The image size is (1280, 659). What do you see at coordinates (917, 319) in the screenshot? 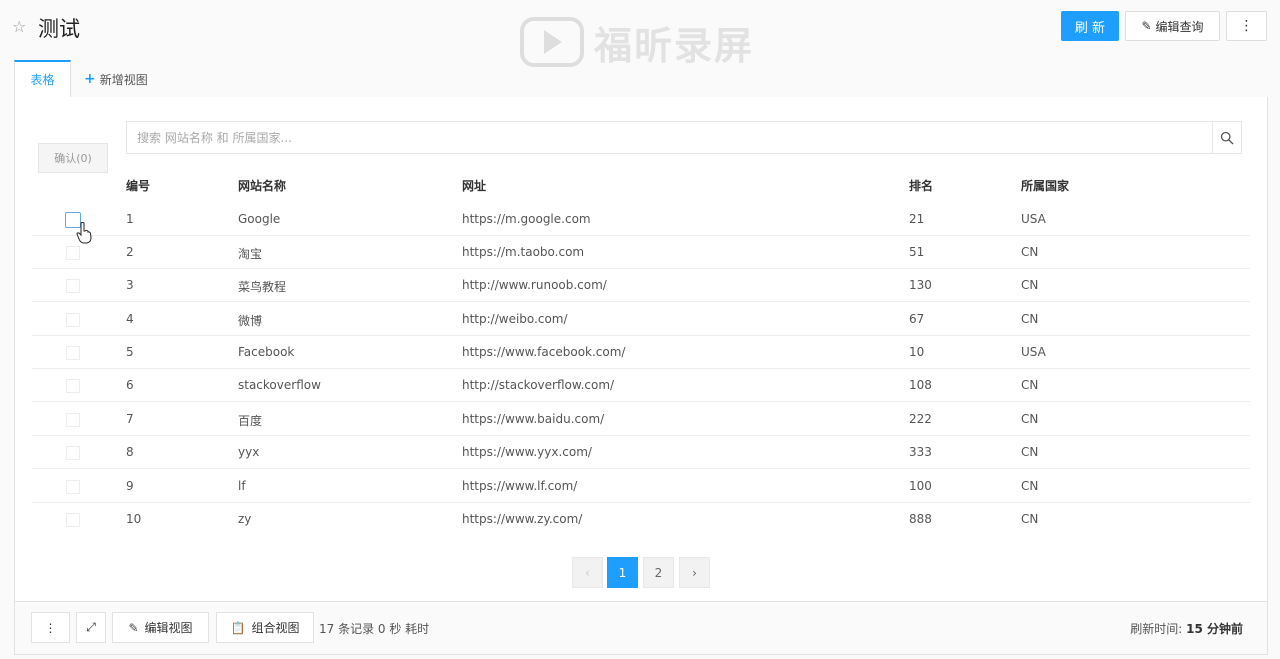
I see `cell-rank: 67` at bounding box center [917, 319].